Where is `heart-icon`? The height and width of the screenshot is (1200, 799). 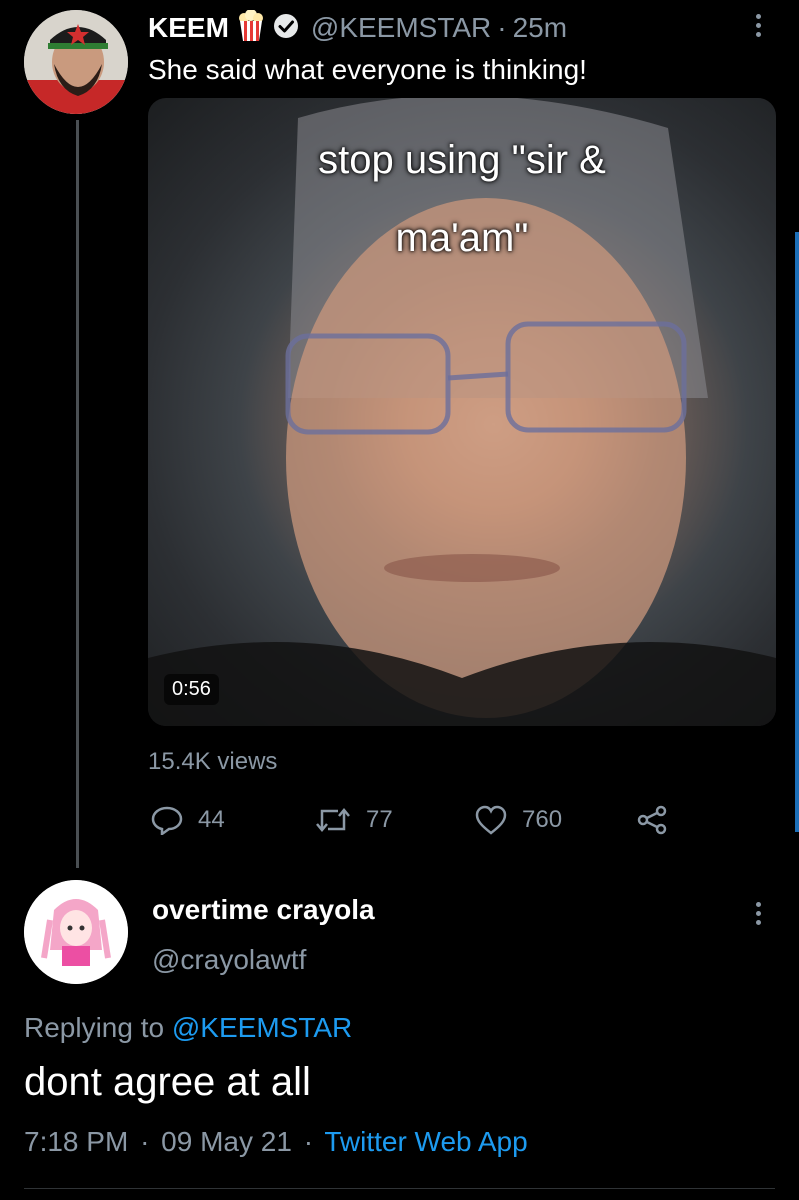
heart-icon is located at coordinates (491, 820).